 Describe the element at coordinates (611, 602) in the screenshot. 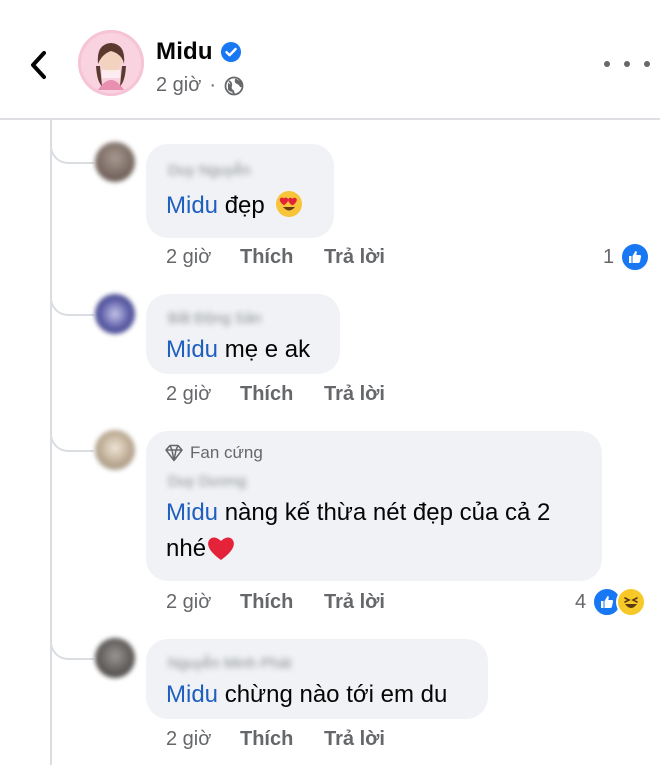

I see `reaction-summary: 4` at that location.